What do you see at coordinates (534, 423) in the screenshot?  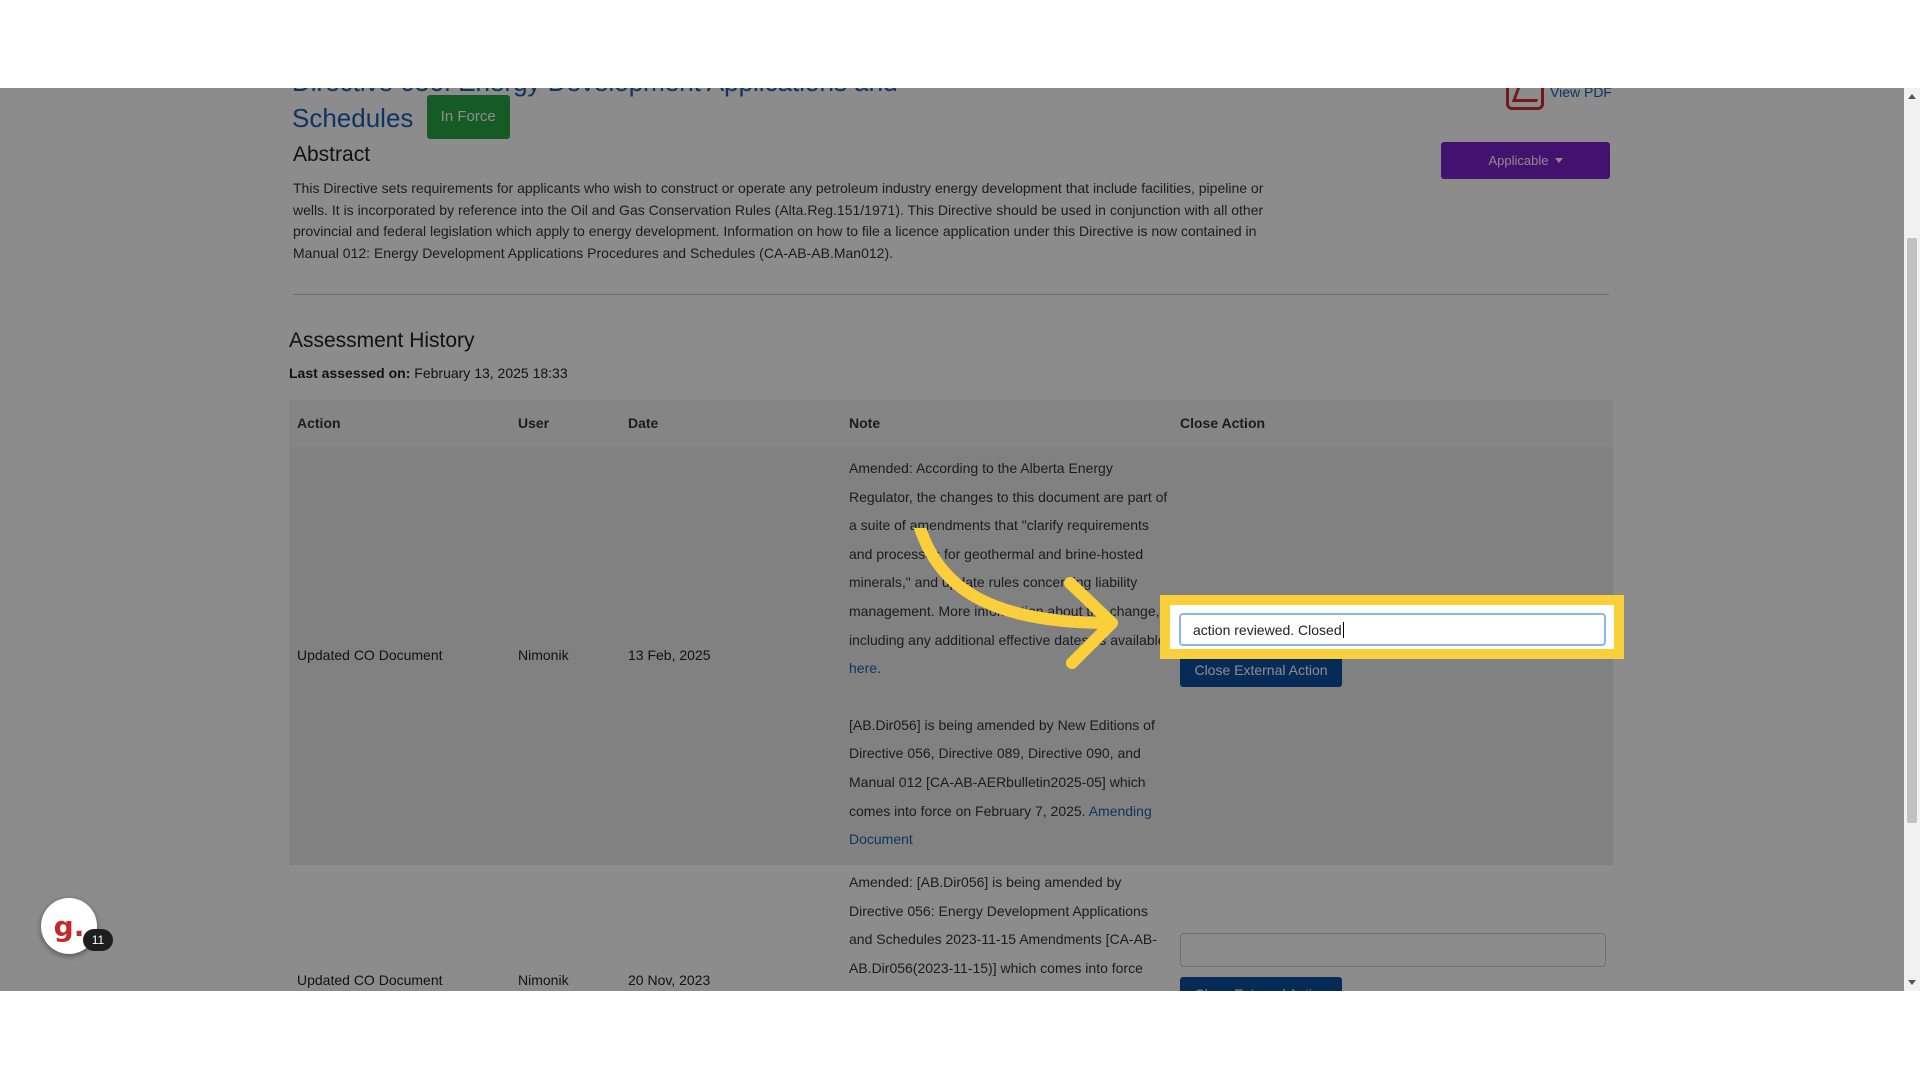 I see `column-header-user: User` at bounding box center [534, 423].